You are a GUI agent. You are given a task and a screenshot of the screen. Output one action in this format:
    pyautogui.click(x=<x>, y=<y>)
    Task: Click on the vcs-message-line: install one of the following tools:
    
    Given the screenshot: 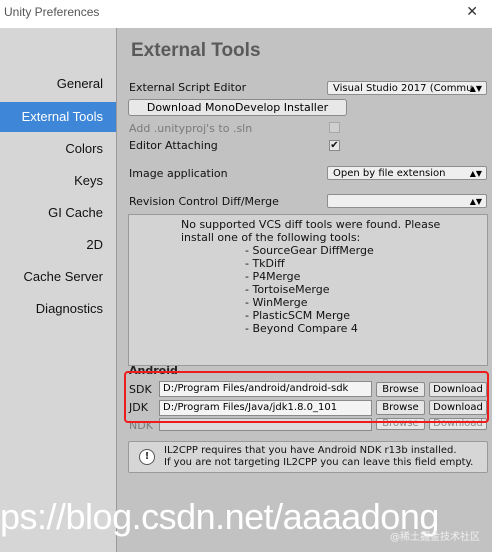 What is the action you would take?
    pyautogui.click(x=271, y=237)
    